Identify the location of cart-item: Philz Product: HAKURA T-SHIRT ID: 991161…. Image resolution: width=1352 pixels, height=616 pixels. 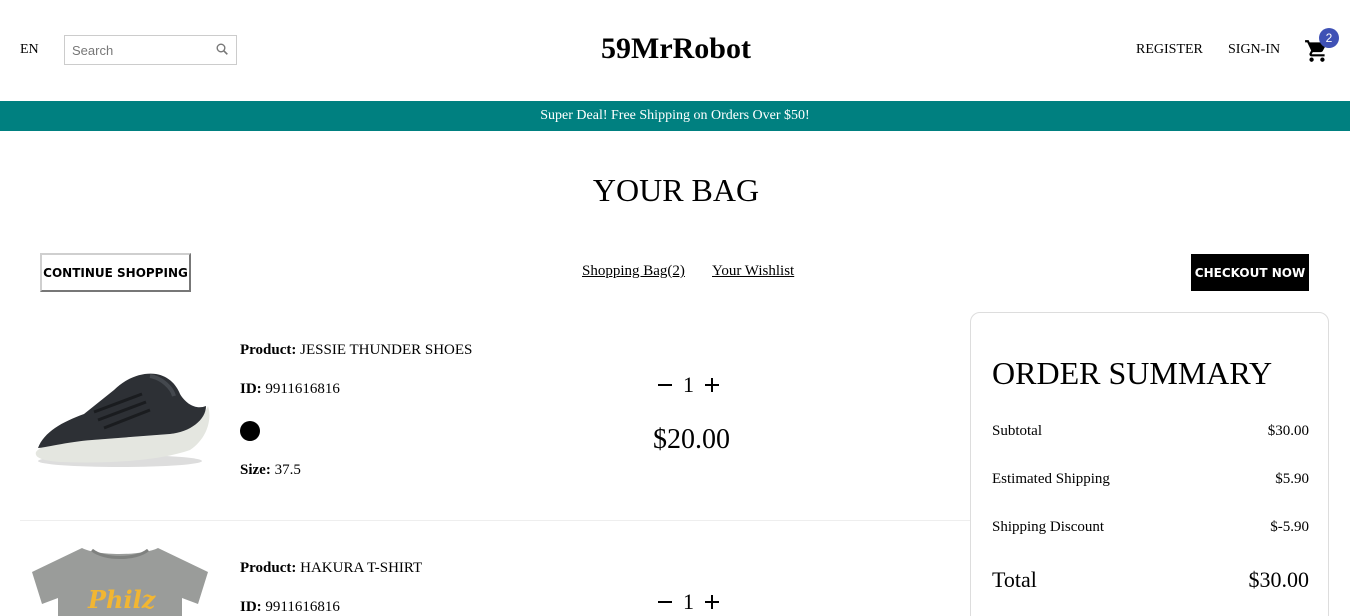
(480, 569).